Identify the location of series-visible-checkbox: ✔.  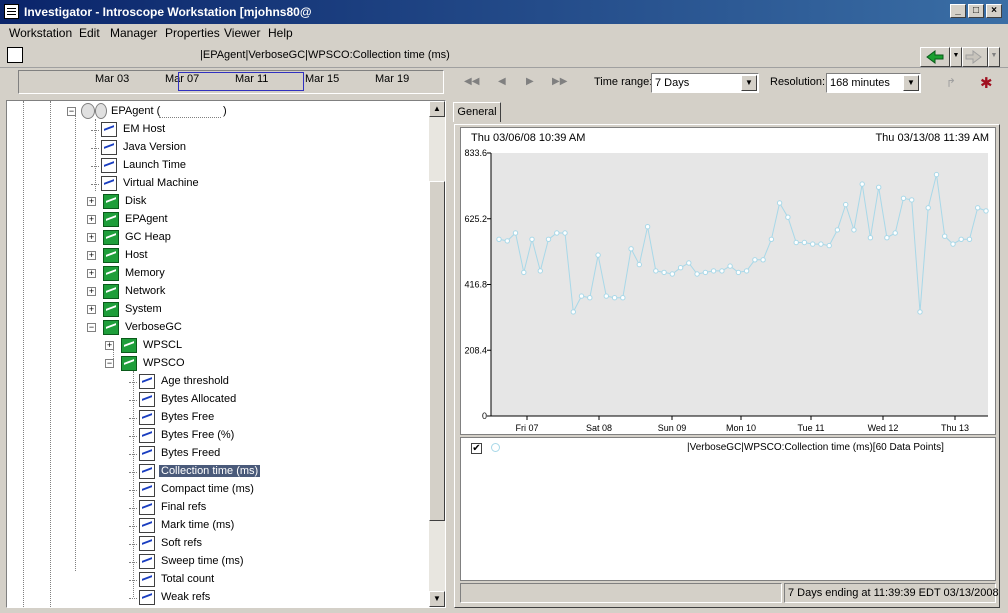
(476, 448).